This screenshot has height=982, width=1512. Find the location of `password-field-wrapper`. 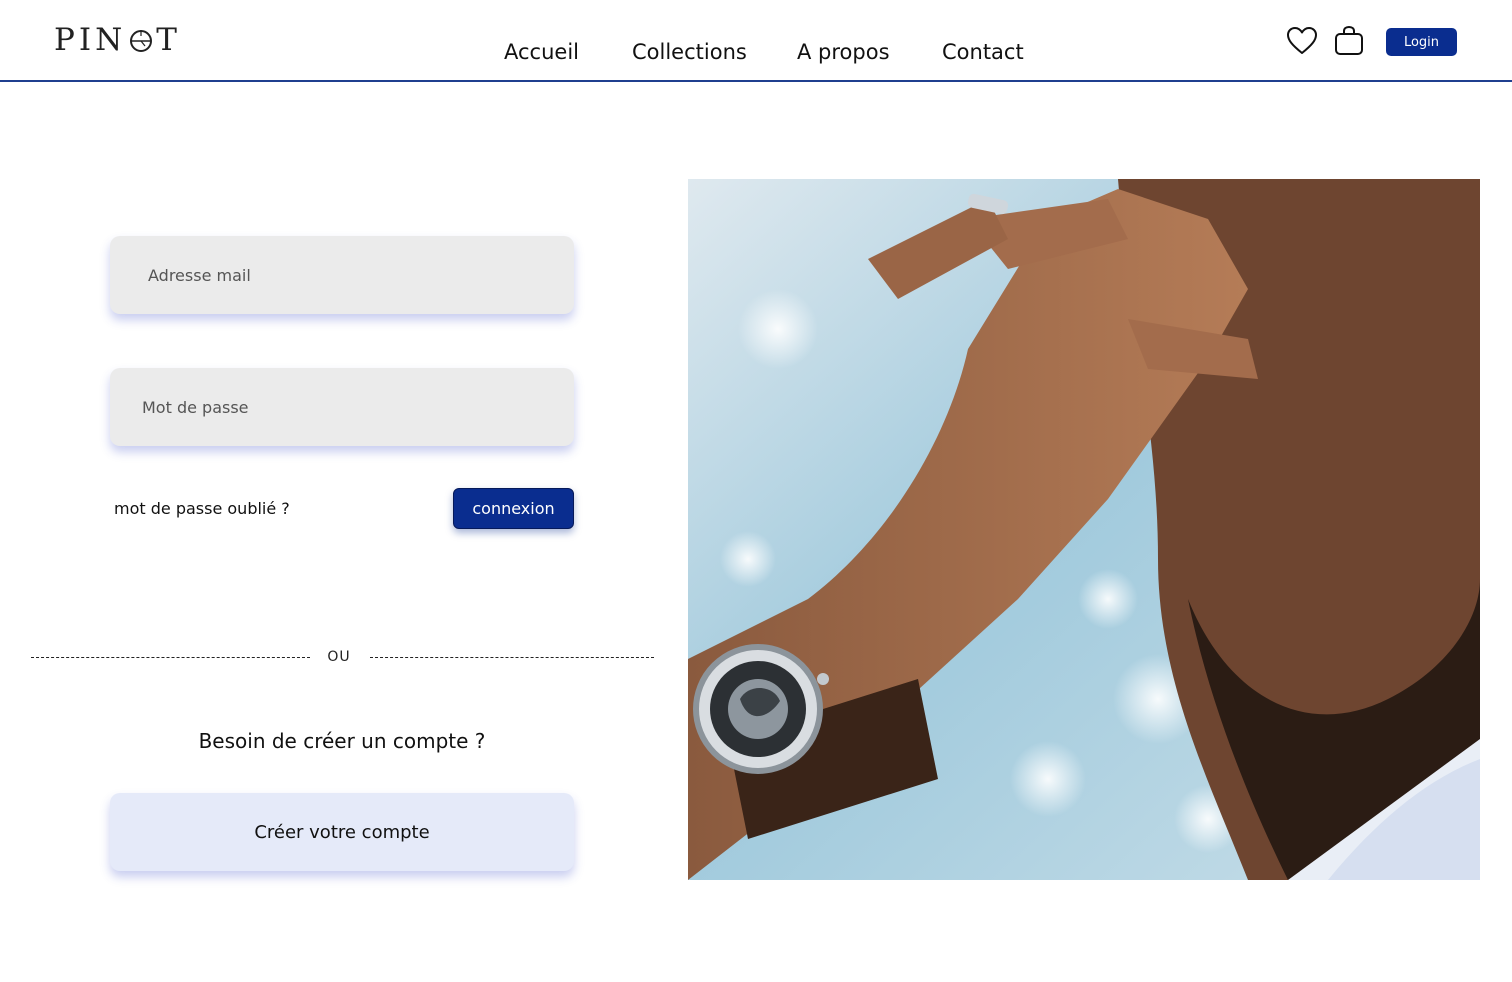

password-field-wrapper is located at coordinates (342, 407).